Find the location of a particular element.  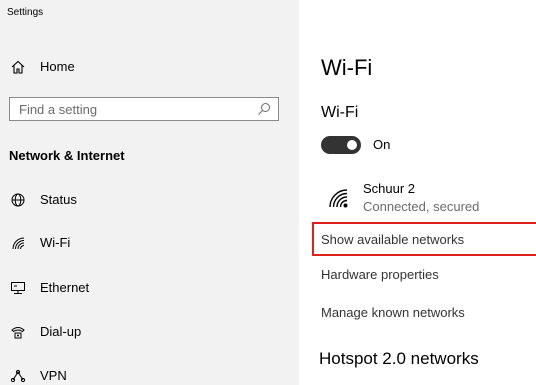

highlight-box is located at coordinates (424, 239).